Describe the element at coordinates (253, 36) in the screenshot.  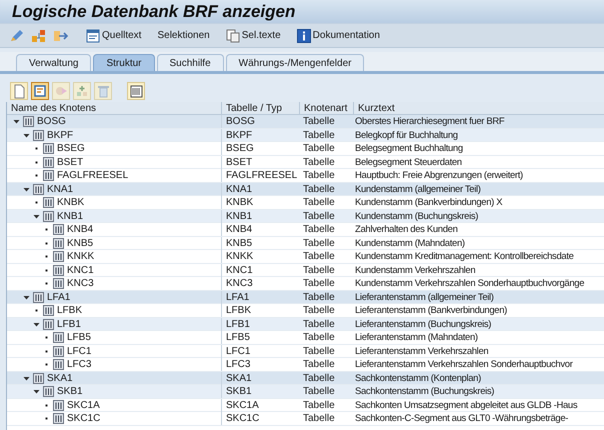
I see `toolbar-button: Sel.texte` at that location.